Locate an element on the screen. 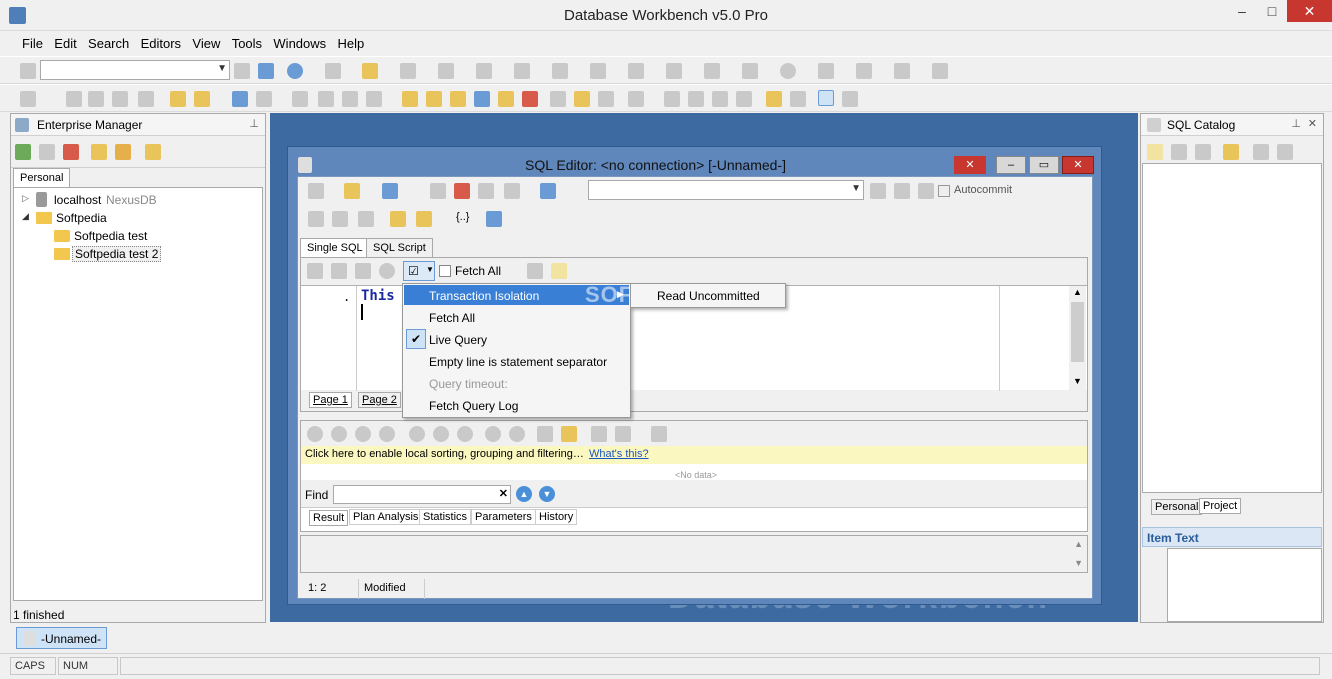  catalog-tree is located at coordinates (1232, 328).